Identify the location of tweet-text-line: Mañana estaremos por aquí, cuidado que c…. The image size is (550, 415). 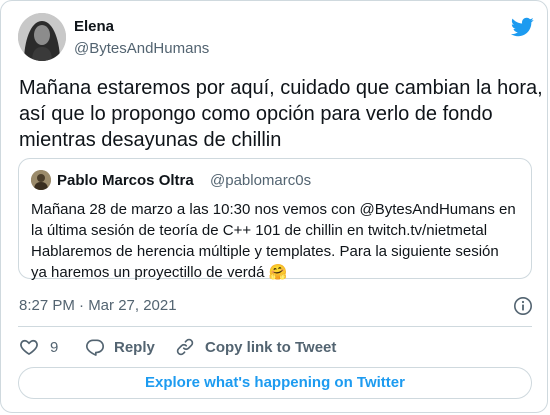
(281, 88).